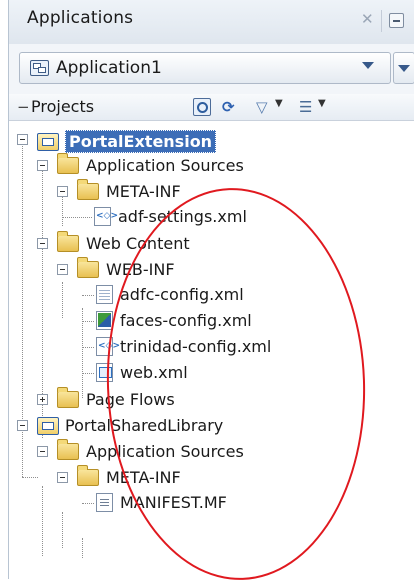 Image resolution: width=414 pixels, height=584 pixels. What do you see at coordinates (62, 106) in the screenshot?
I see `projects-section-label: Projects` at bounding box center [62, 106].